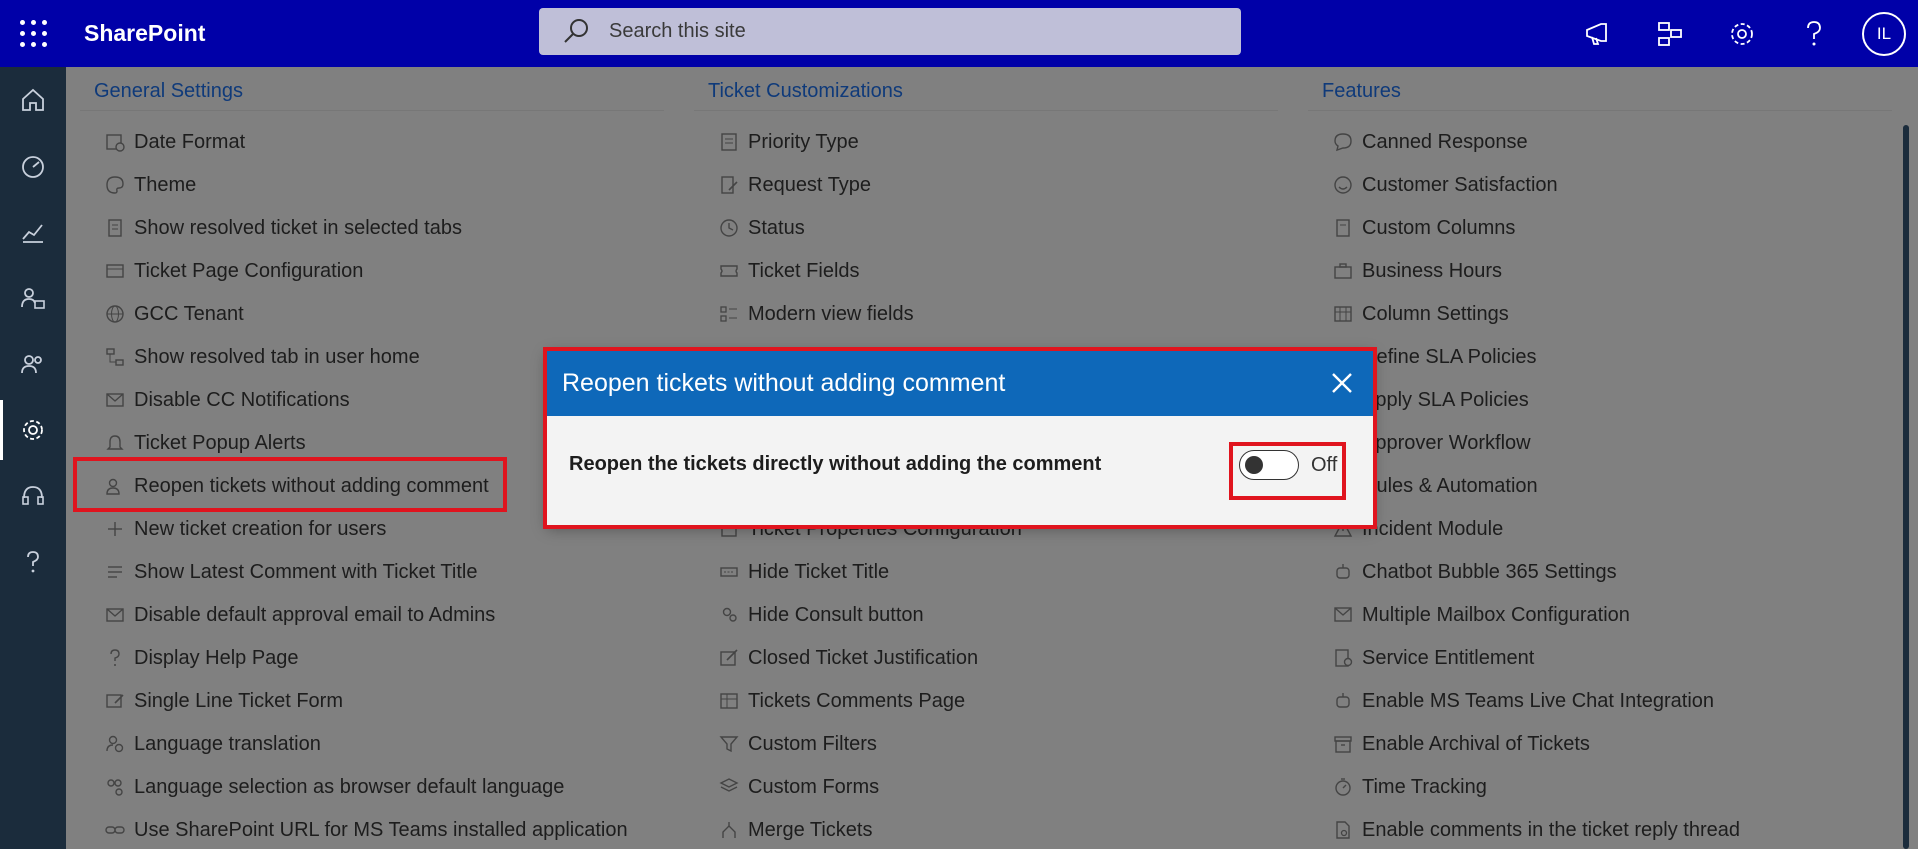 Image resolution: width=1918 pixels, height=849 pixels. I want to click on settings-item-single-line-ticket-form: Single Line Ticket Form, so click(223, 701).